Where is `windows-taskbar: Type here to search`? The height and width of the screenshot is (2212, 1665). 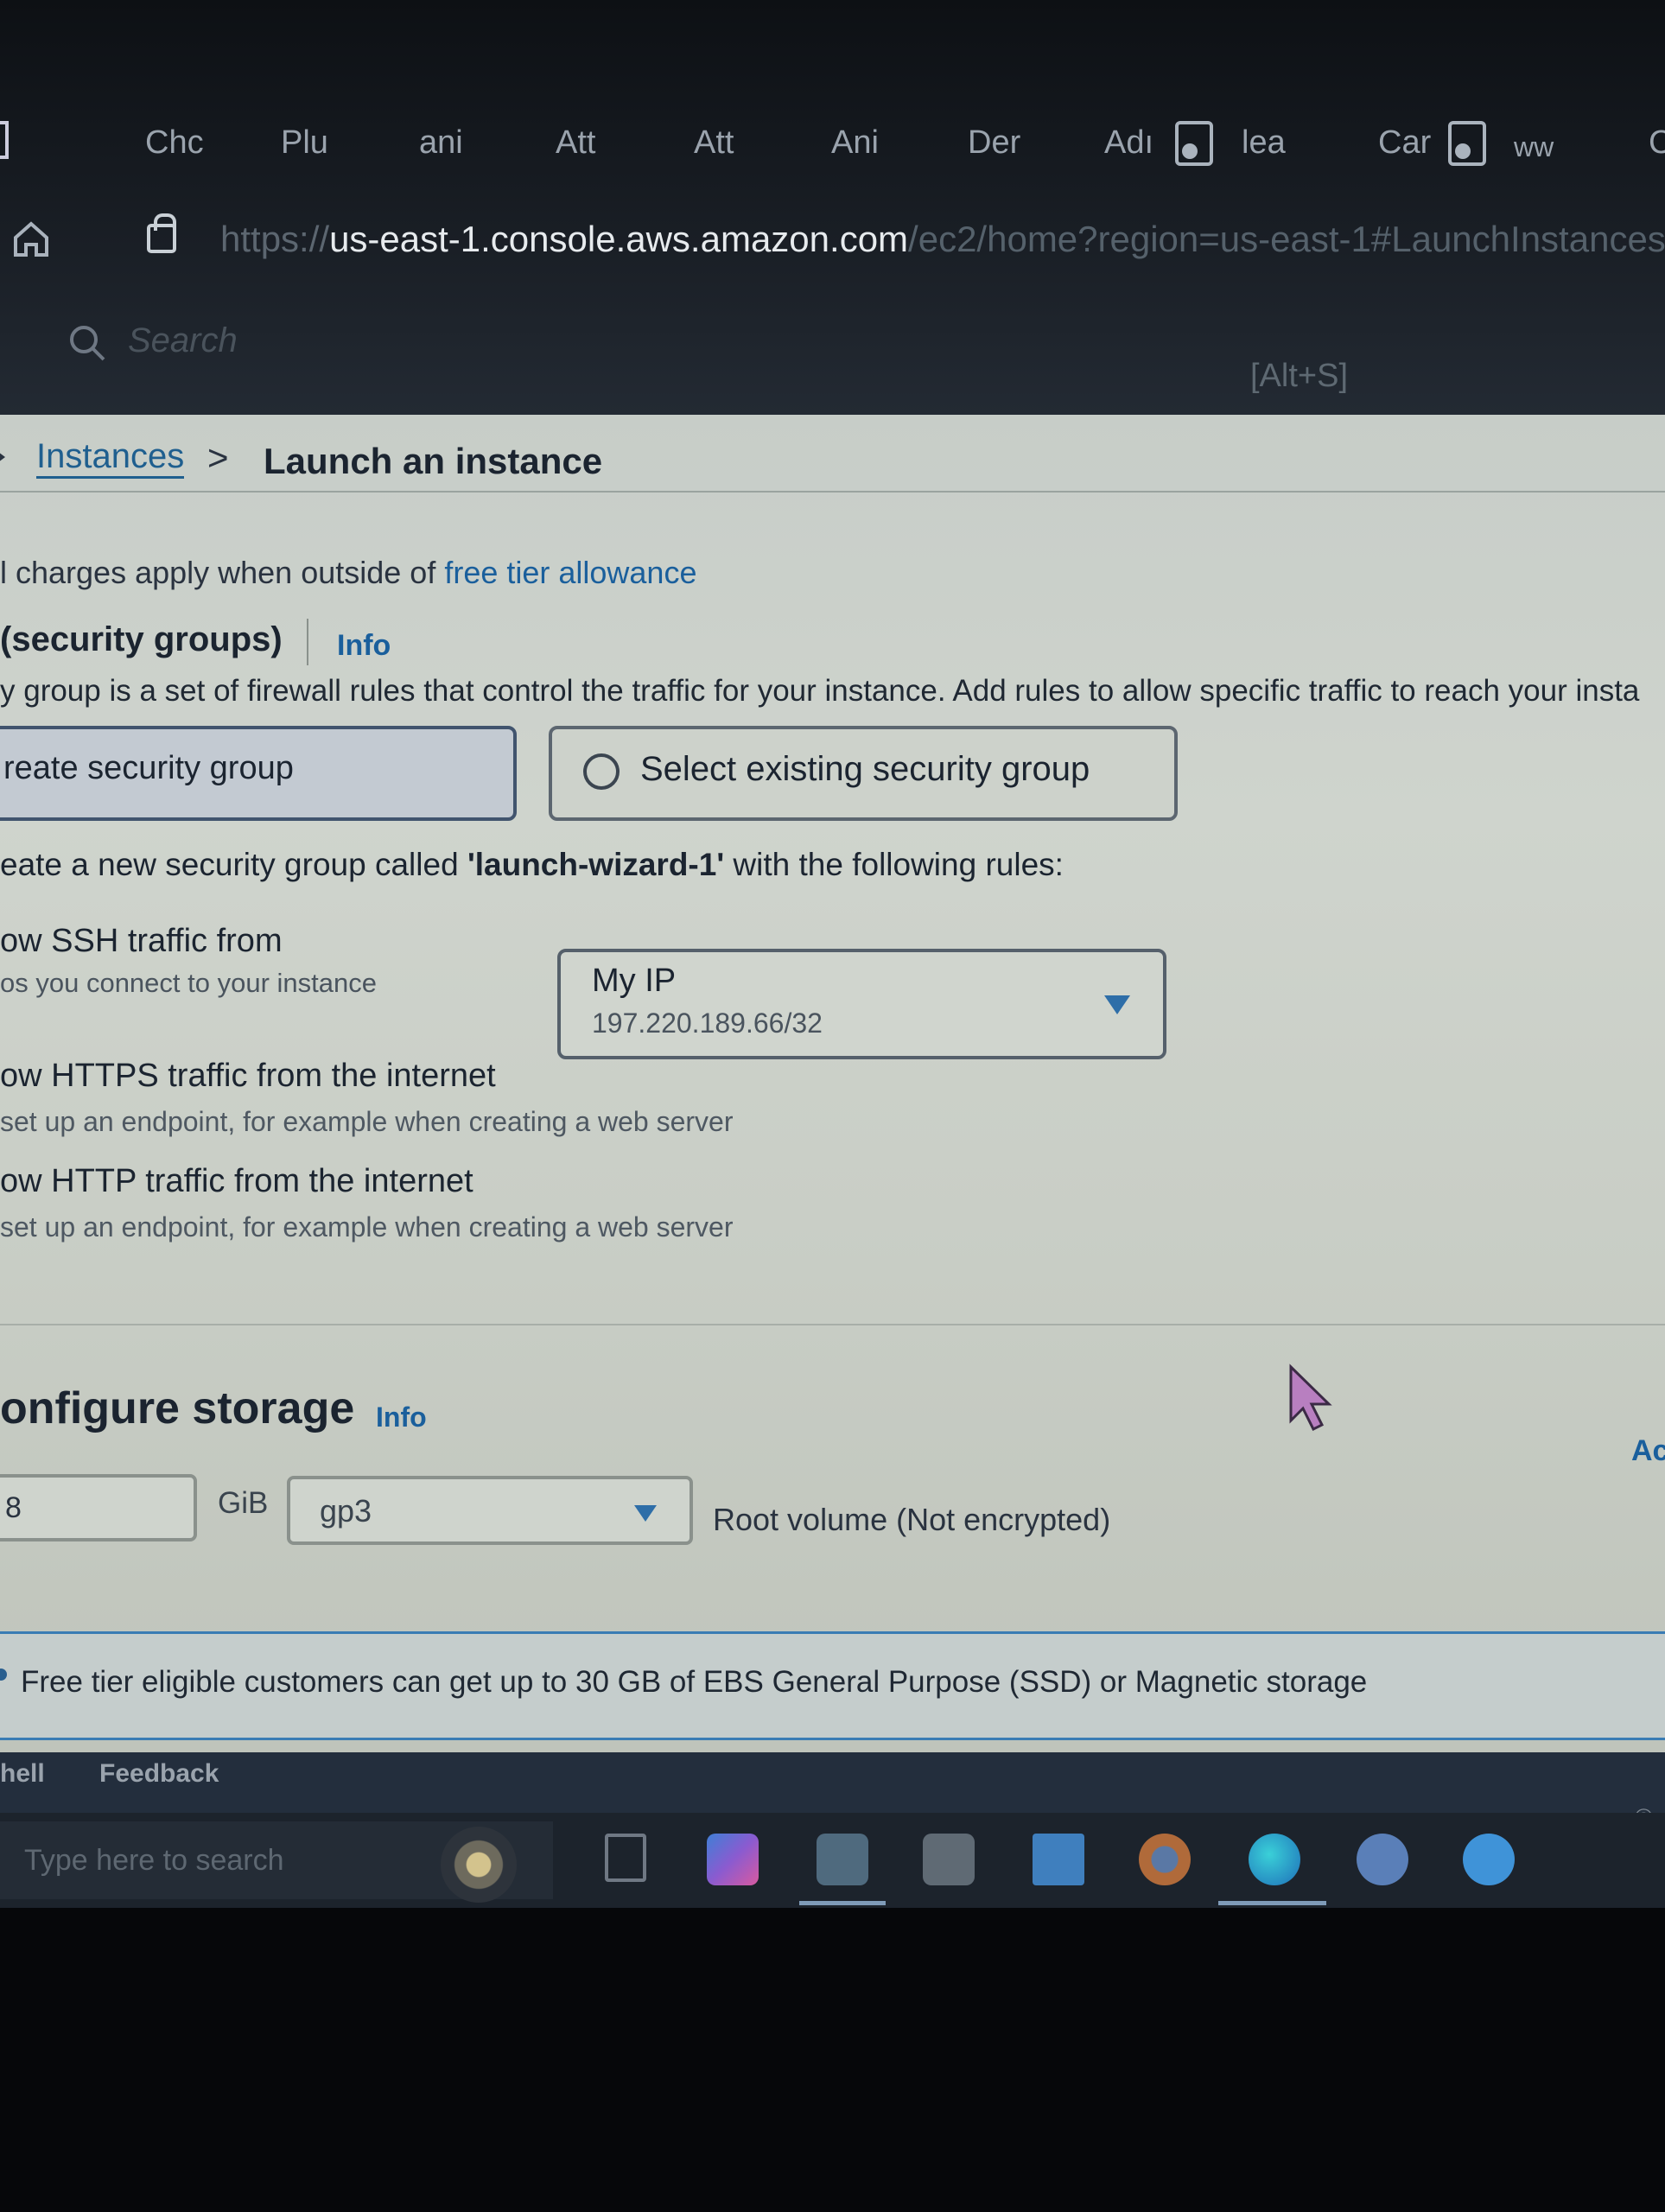
windows-taskbar: Type here to search is located at coordinates (833, 1860).